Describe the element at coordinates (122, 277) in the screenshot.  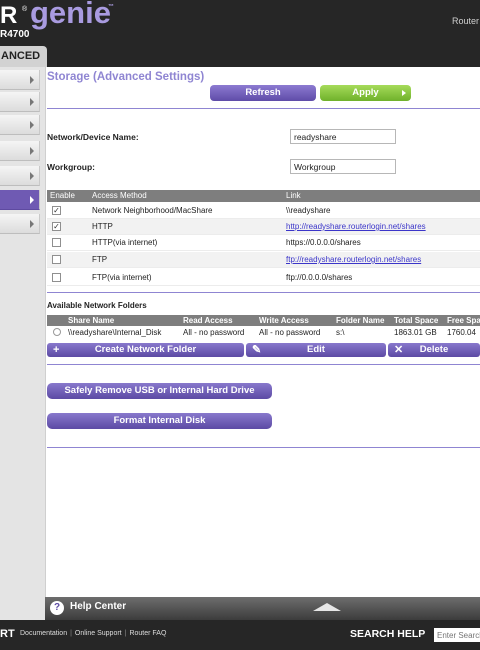
I see `access-method: FTP(via internet)` at that location.